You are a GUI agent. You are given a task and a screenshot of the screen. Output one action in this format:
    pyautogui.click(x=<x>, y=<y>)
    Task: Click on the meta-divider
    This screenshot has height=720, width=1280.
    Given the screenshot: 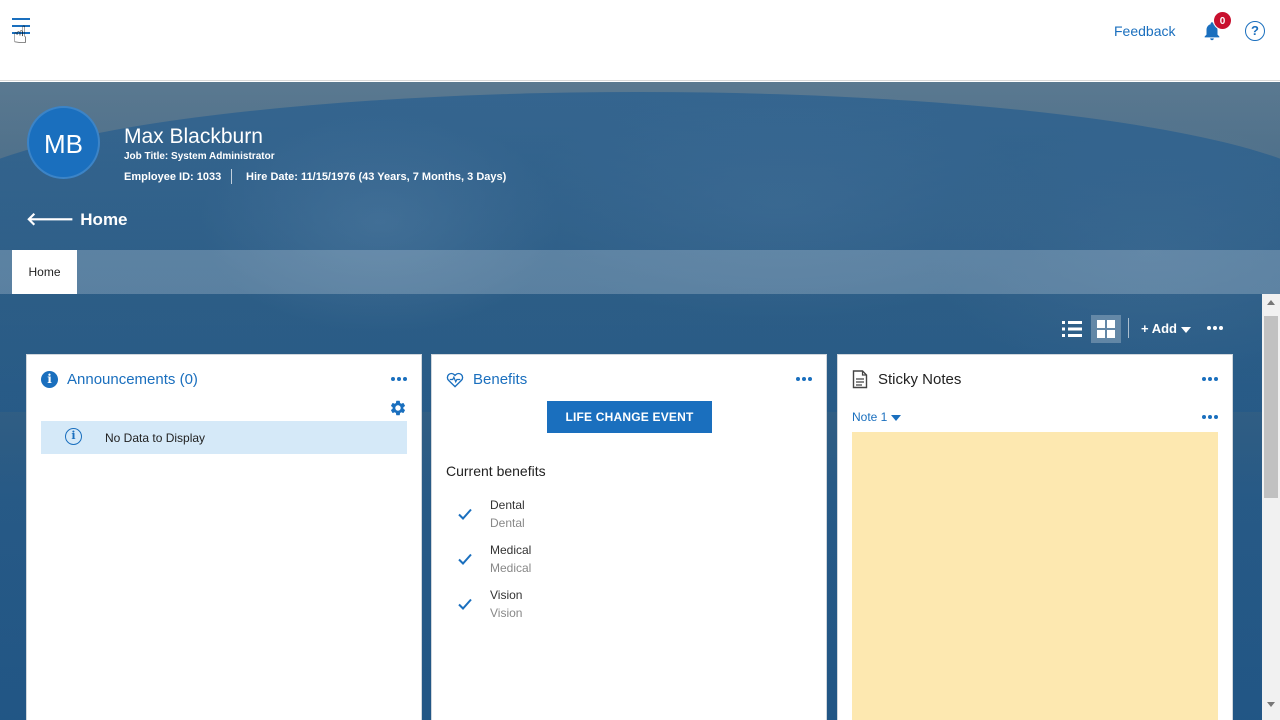 What is the action you would take?
    pyautogui.click(x=231, y=176)
    